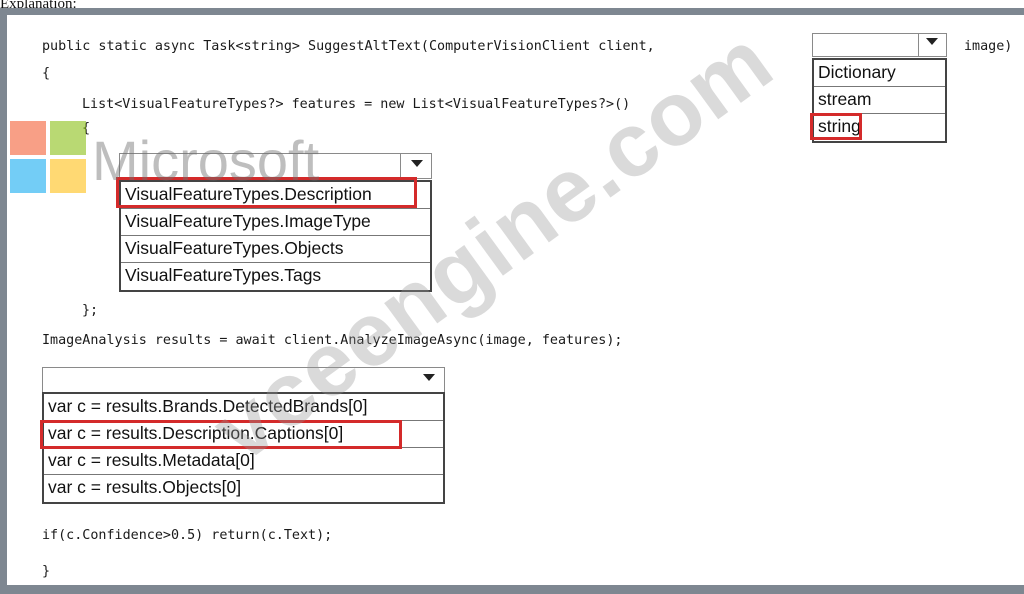 The height and width of the screenshot is (594, 1024). What do you see at coordinates (275, 222) in the screenshot?
I see `feature-type-option: VisualFeatureTypes.ImageType` at bounding box center [275, 222].